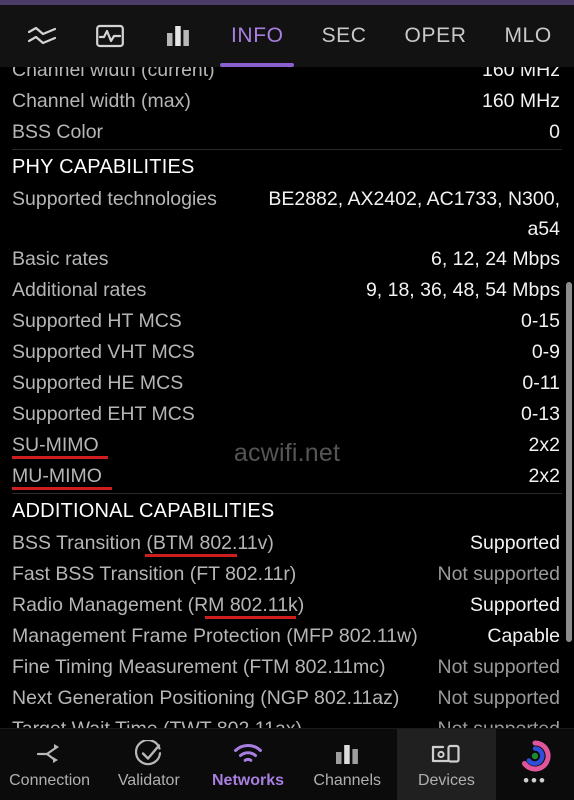 This screenshot has height=800, width=574. Describe the element at coordinates (154, 574) in the screenshot. I see `row-label: Fast BSS Transition (FT 802.11r)` at that location.